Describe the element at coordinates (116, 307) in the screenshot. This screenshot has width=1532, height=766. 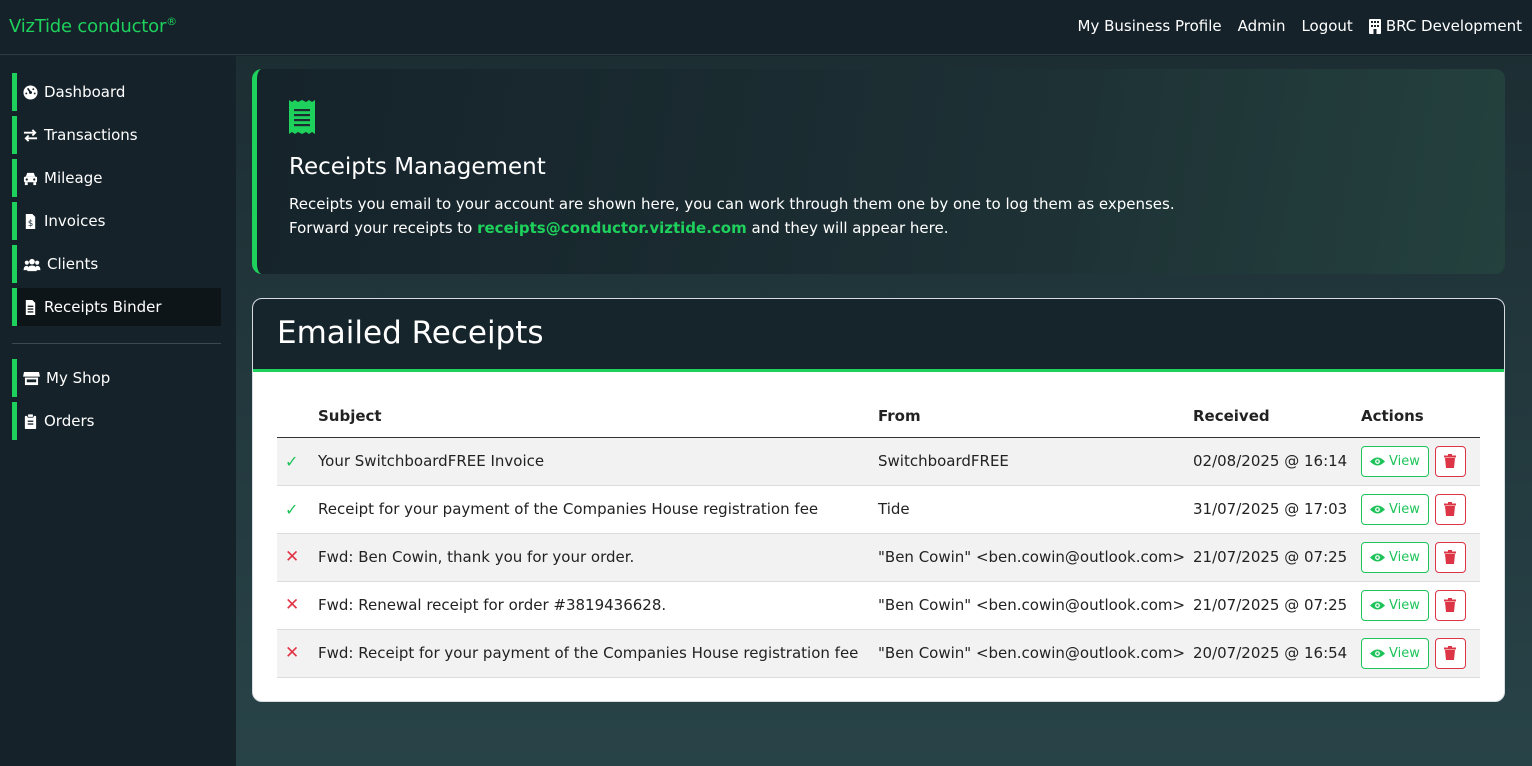
I see `sidebar-item-receipts-binder: Receipts Binder` at that location.